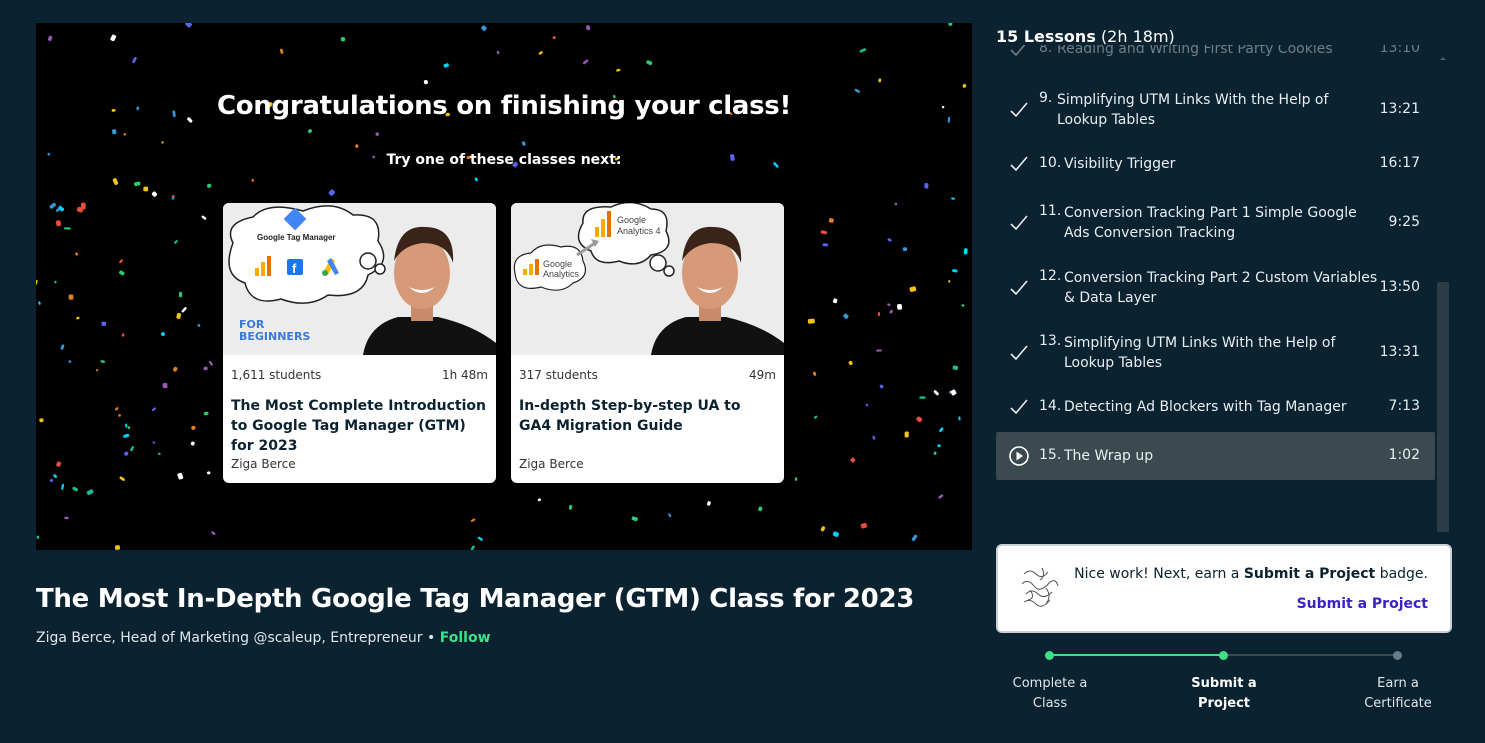  I want to click on class-thumbnail: Google Tag Manager f FOR BEGINNERS, so click(359, 279).